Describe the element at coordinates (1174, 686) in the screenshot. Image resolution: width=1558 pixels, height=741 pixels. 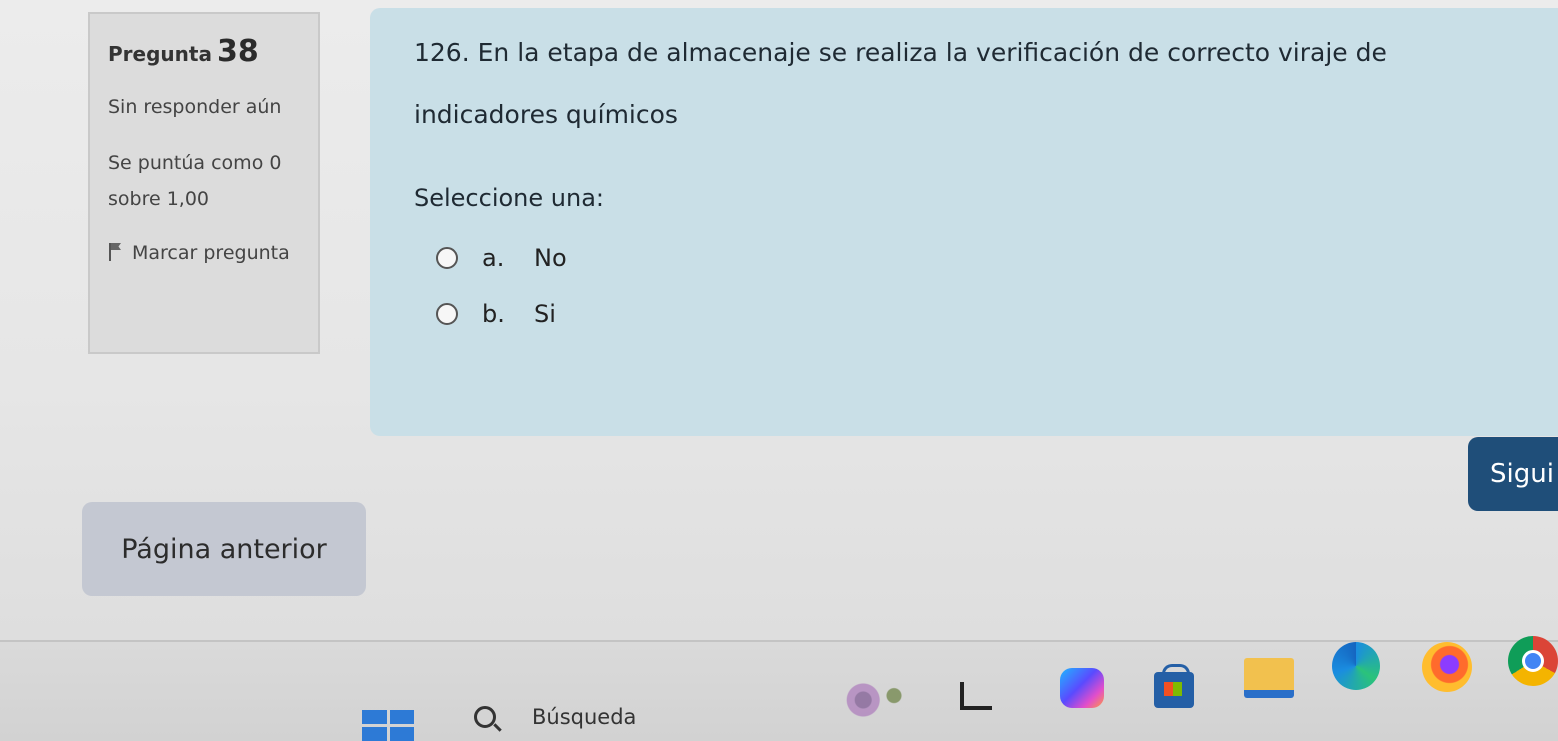
I see `store-icon` at that location.